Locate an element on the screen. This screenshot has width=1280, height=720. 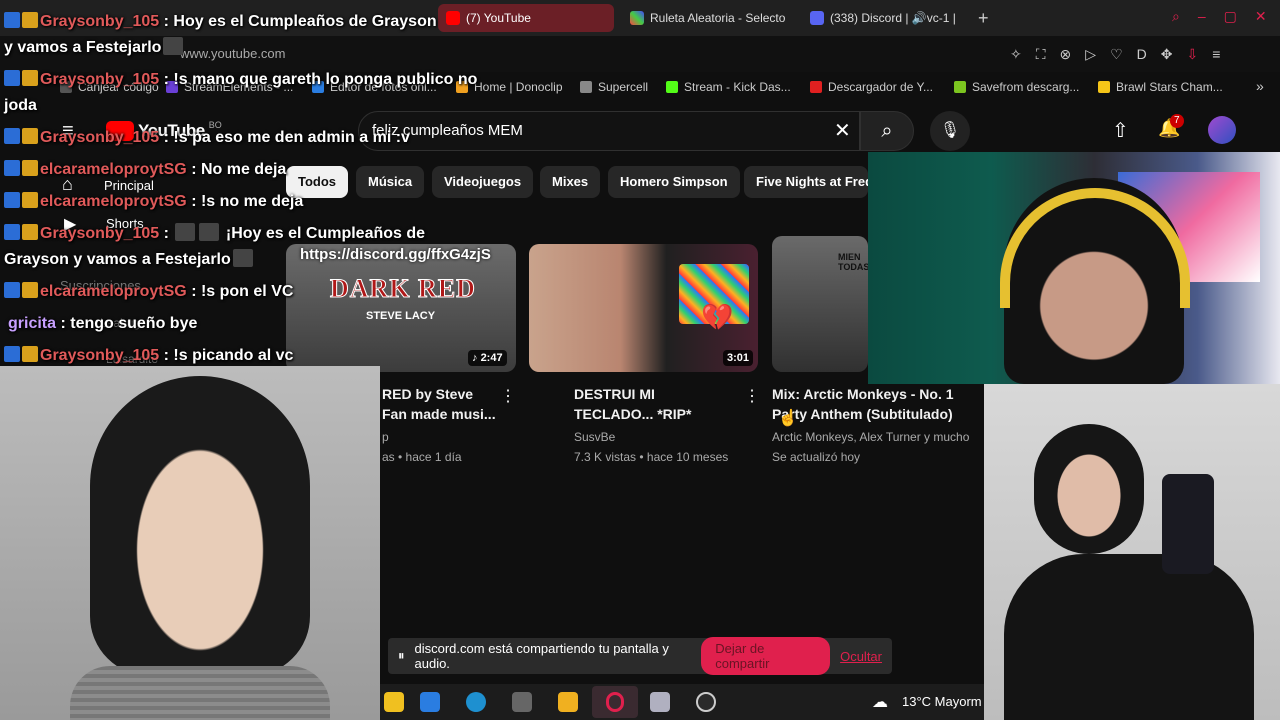
chat-line: y vamos a Festejarlo is located at coordinates (264, 48).